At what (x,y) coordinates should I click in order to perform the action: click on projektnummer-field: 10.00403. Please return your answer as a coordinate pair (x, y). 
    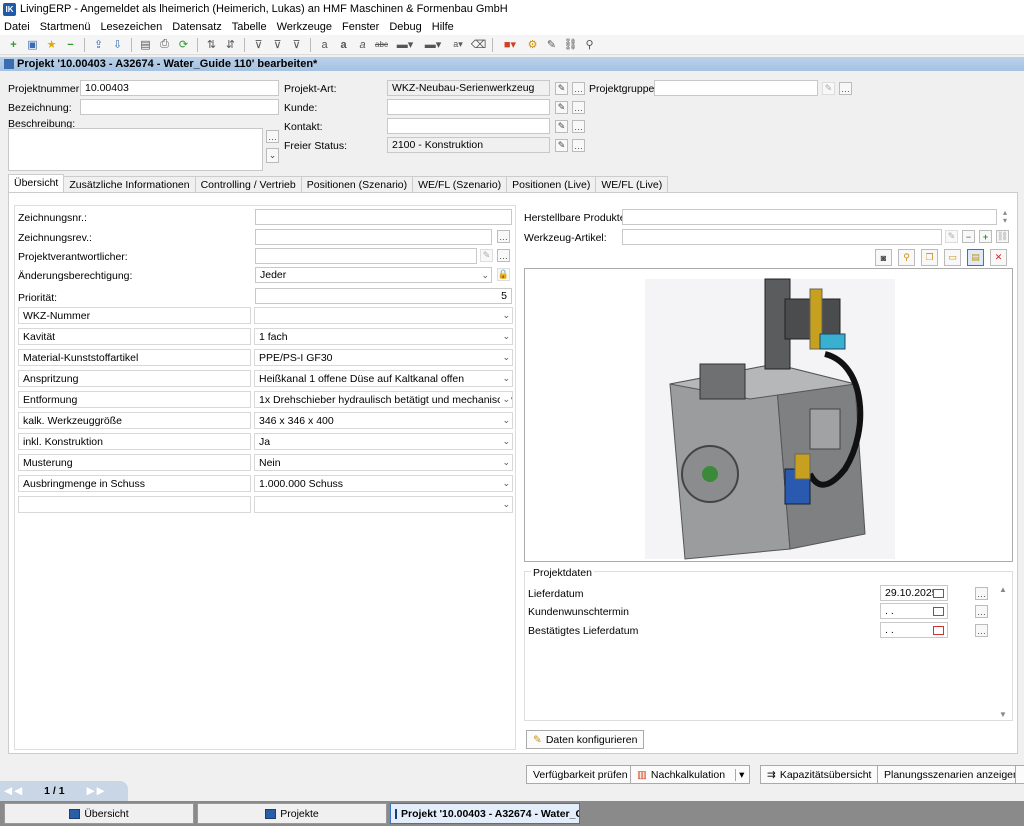
    Looking at the image, I should click on (179, 88).